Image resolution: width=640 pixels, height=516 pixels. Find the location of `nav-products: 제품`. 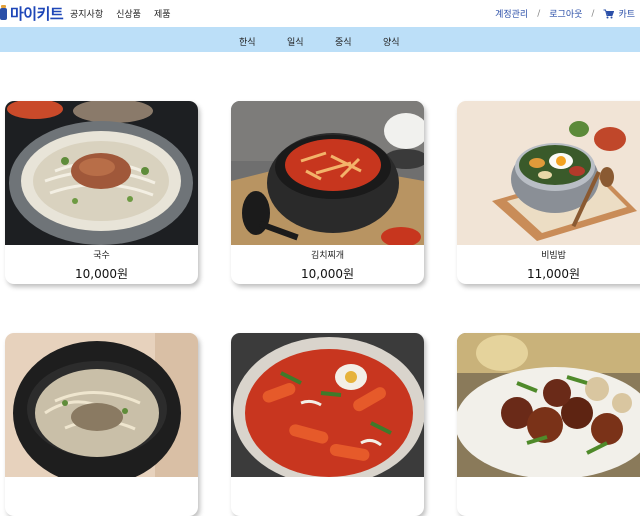

nav-products: 제품 is located at coordinates (162, 13).